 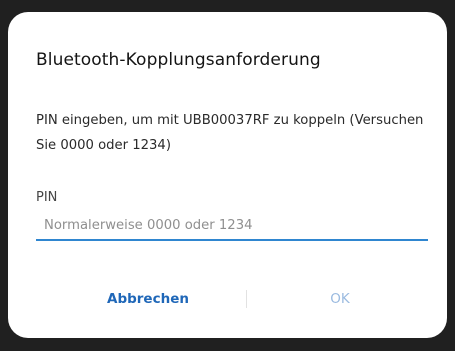 I want to click on dialog-title: Bluetooth-Kopplungsanforderung, so click(x=178, y=60).